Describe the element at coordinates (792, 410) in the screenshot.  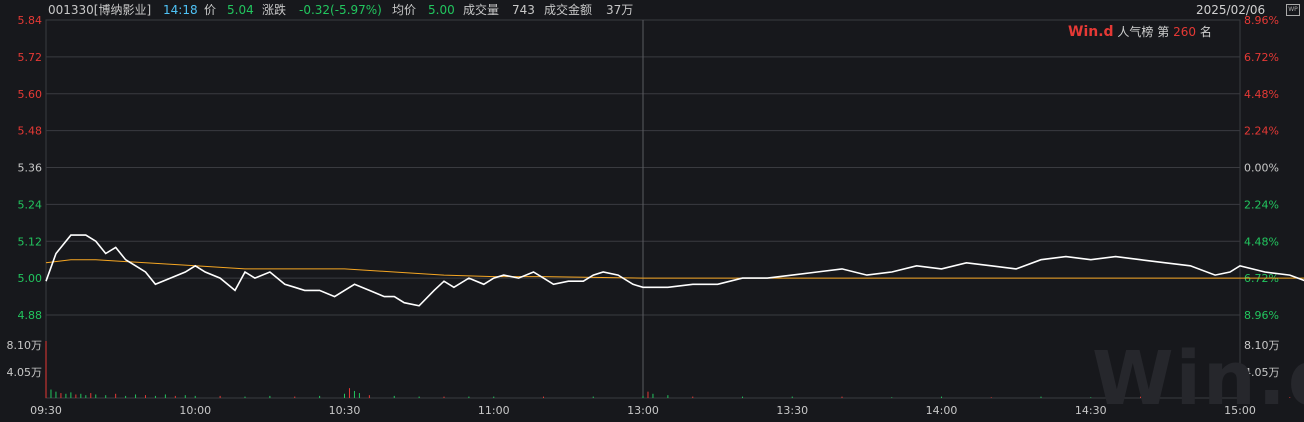
I see `x-tick-label: 13:30` at that location.